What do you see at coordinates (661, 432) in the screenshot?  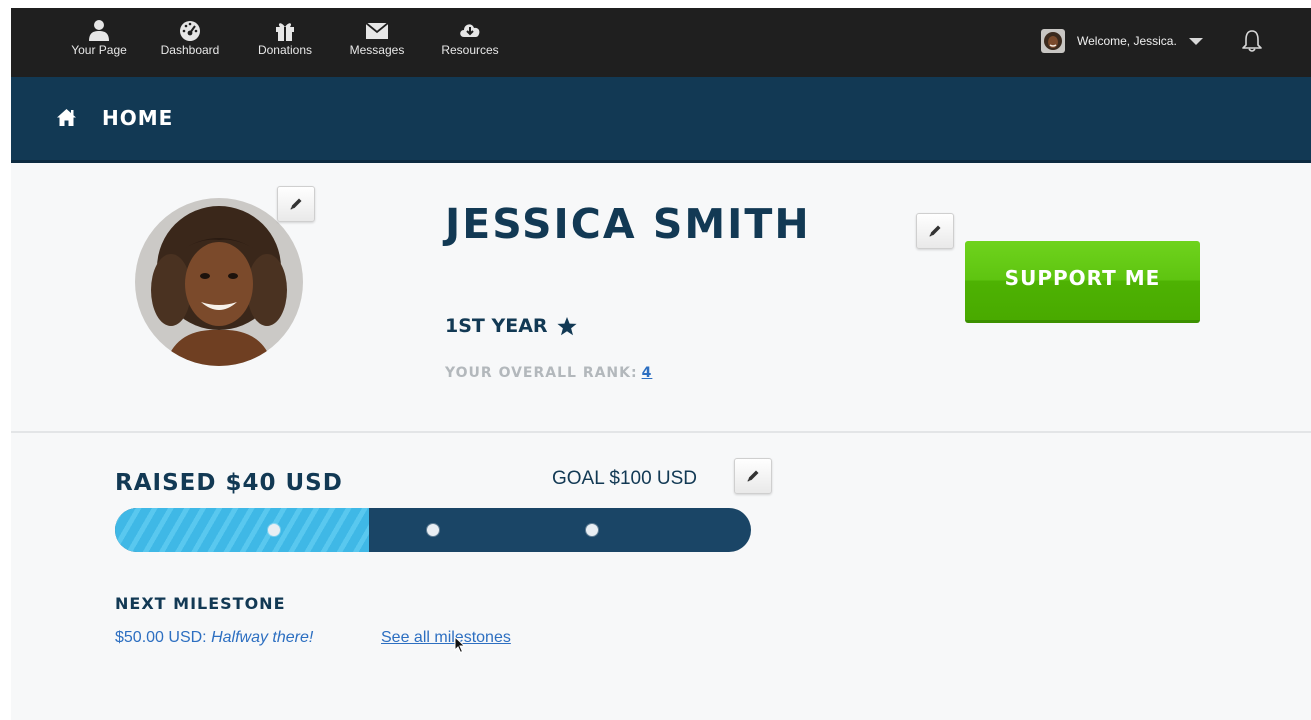 I see `section-divider` at bounding box center [661, 432].